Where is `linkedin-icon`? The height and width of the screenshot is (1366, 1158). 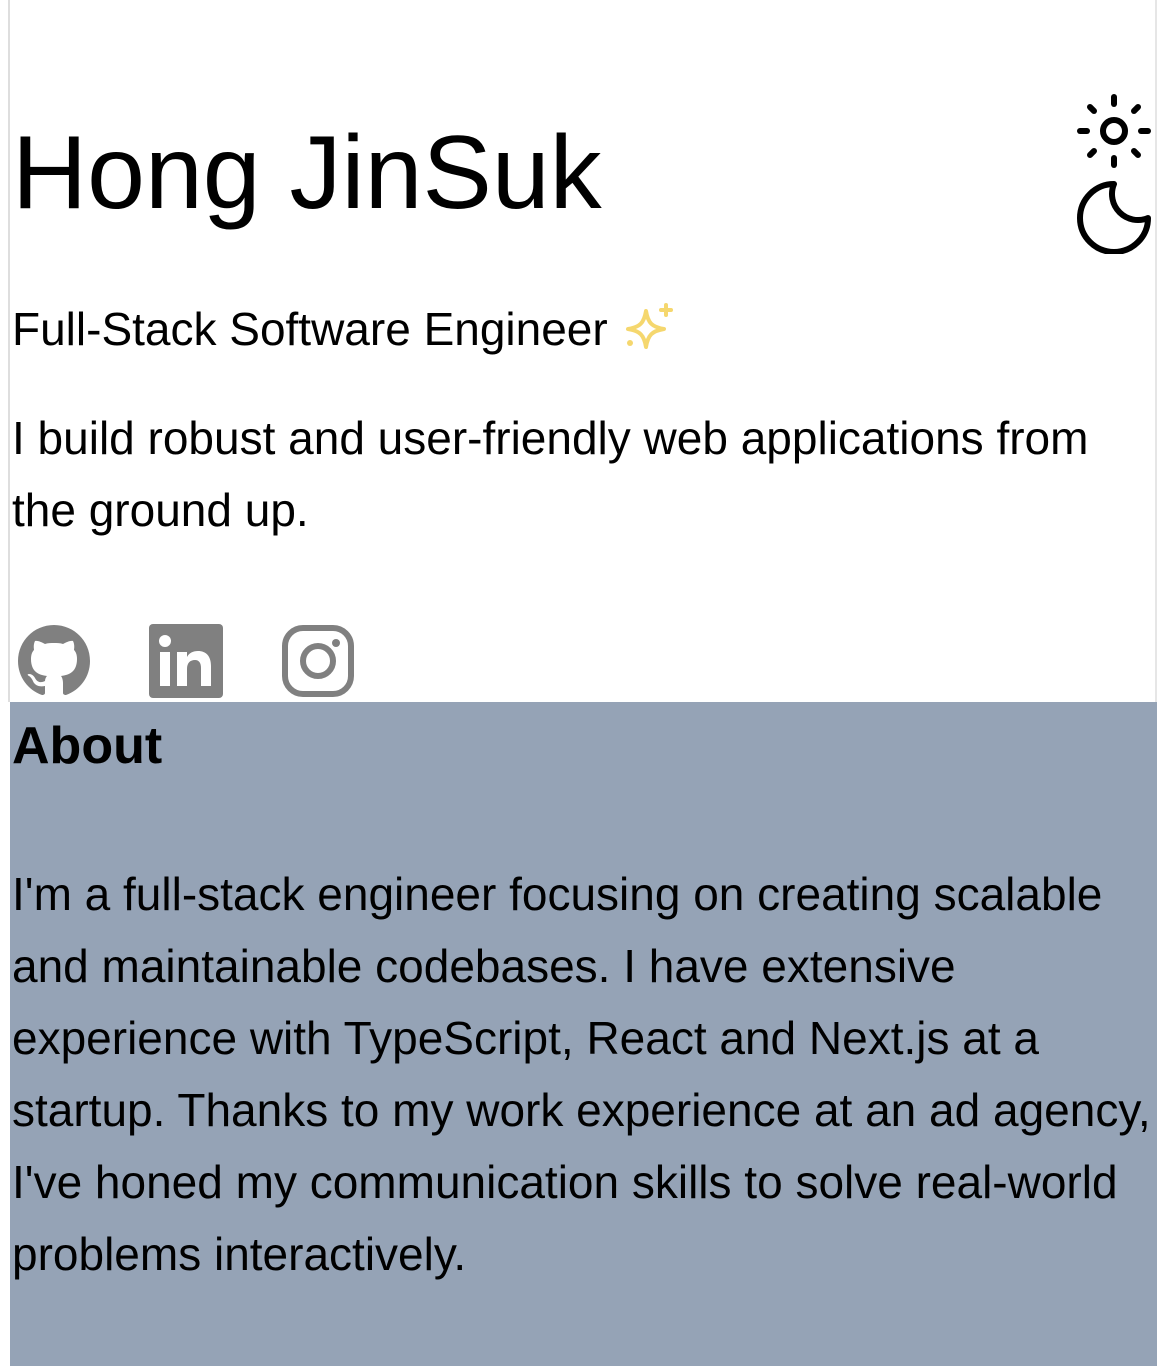 linkedin-icon is located at coordinates (186, 661).